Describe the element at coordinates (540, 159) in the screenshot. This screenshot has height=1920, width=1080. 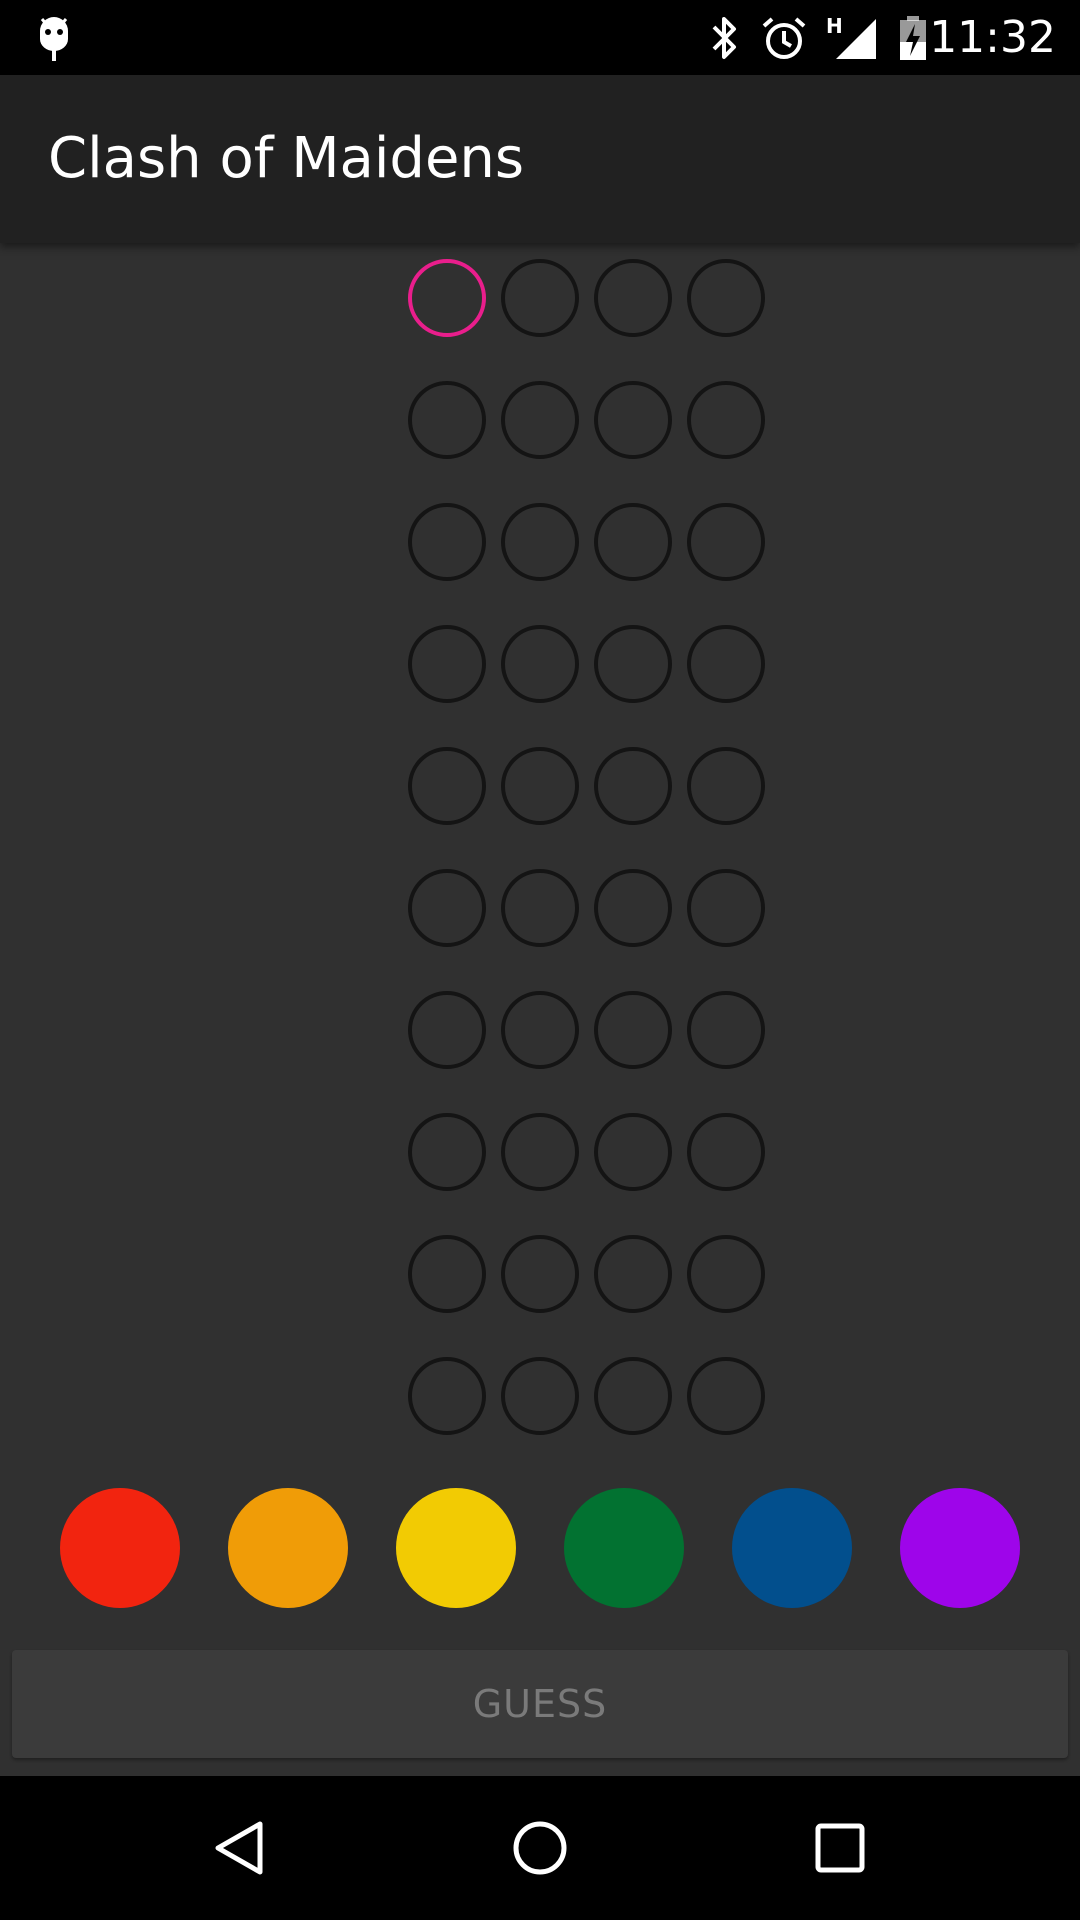
I see `app-bar: Clash of Maidens` at that location.